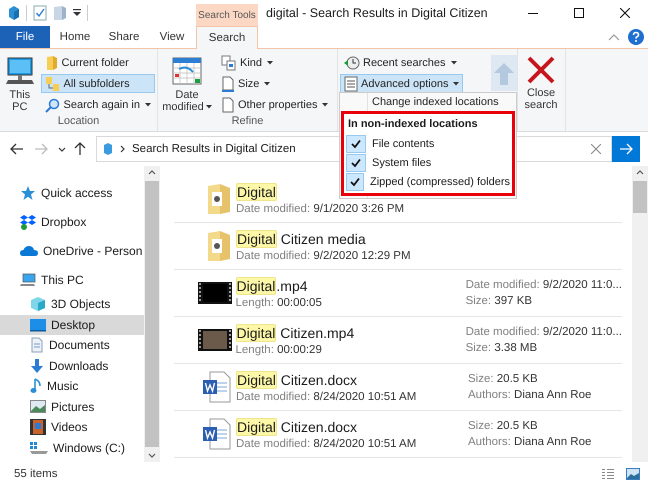 The image size is (648, 484). I want to click on file-detail: Size: 3.38 MB, so click(502, 348).